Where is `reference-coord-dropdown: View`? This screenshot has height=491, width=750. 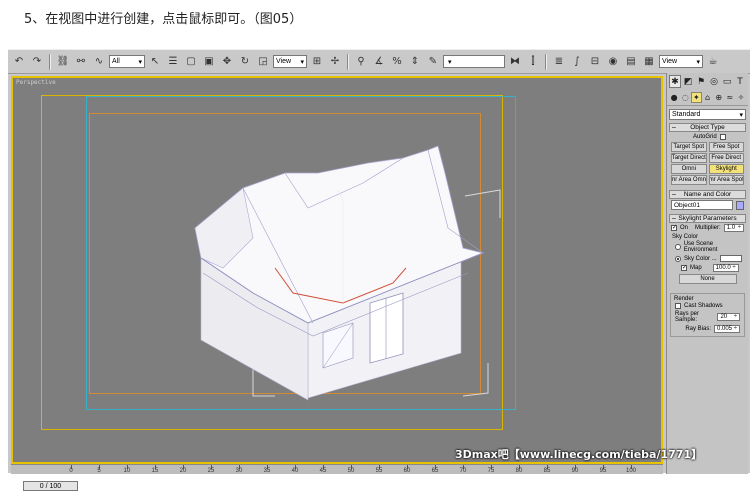
reference-coord-dropdown: View is located at coordinates (290, 61).